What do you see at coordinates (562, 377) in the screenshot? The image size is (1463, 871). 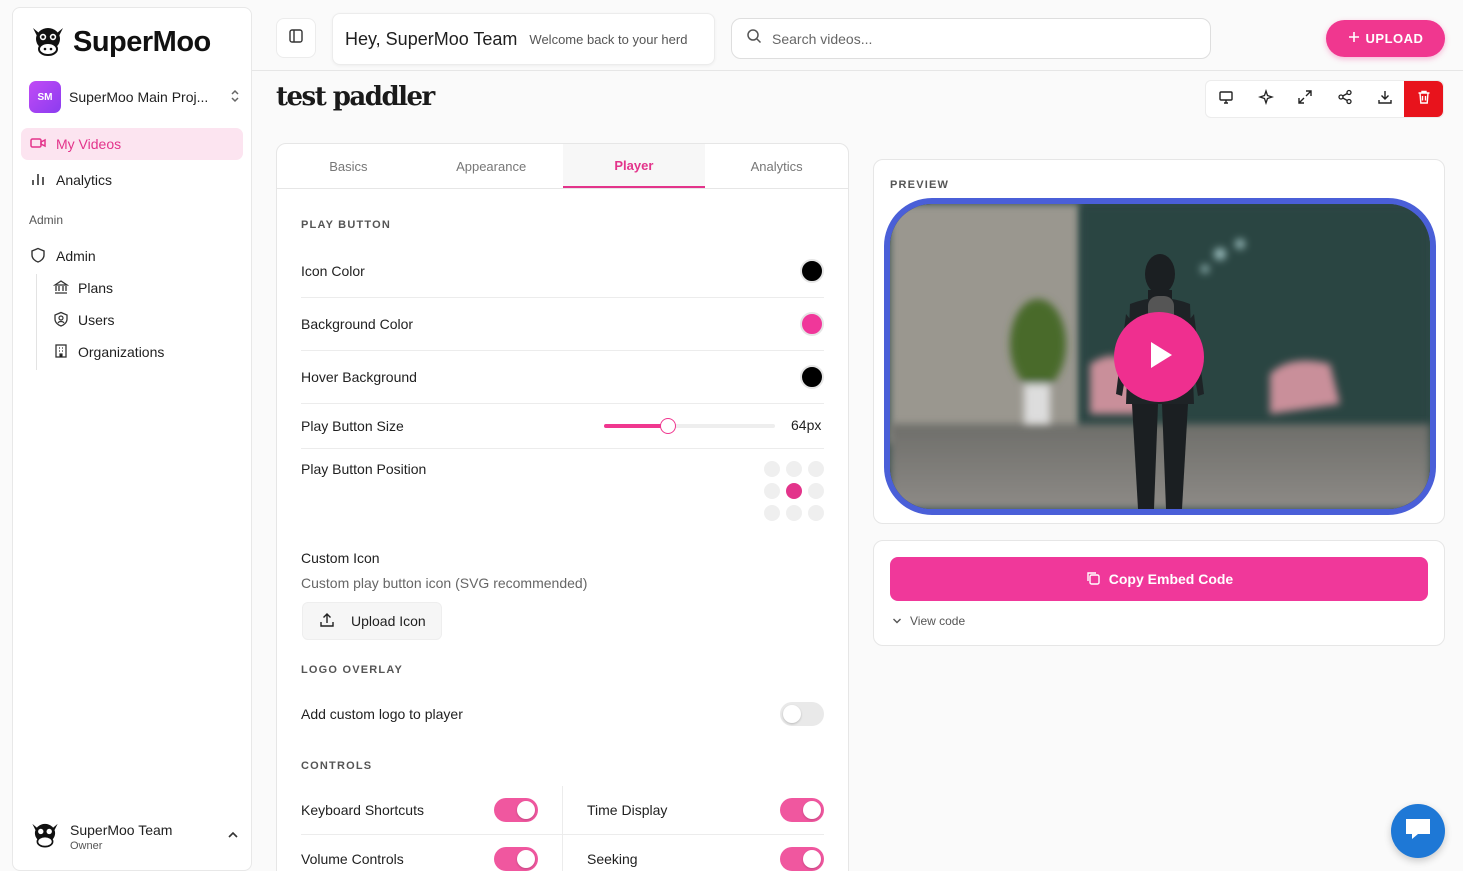 I see `hover-background-row: Hover Background` at bounding box center [562, 377].